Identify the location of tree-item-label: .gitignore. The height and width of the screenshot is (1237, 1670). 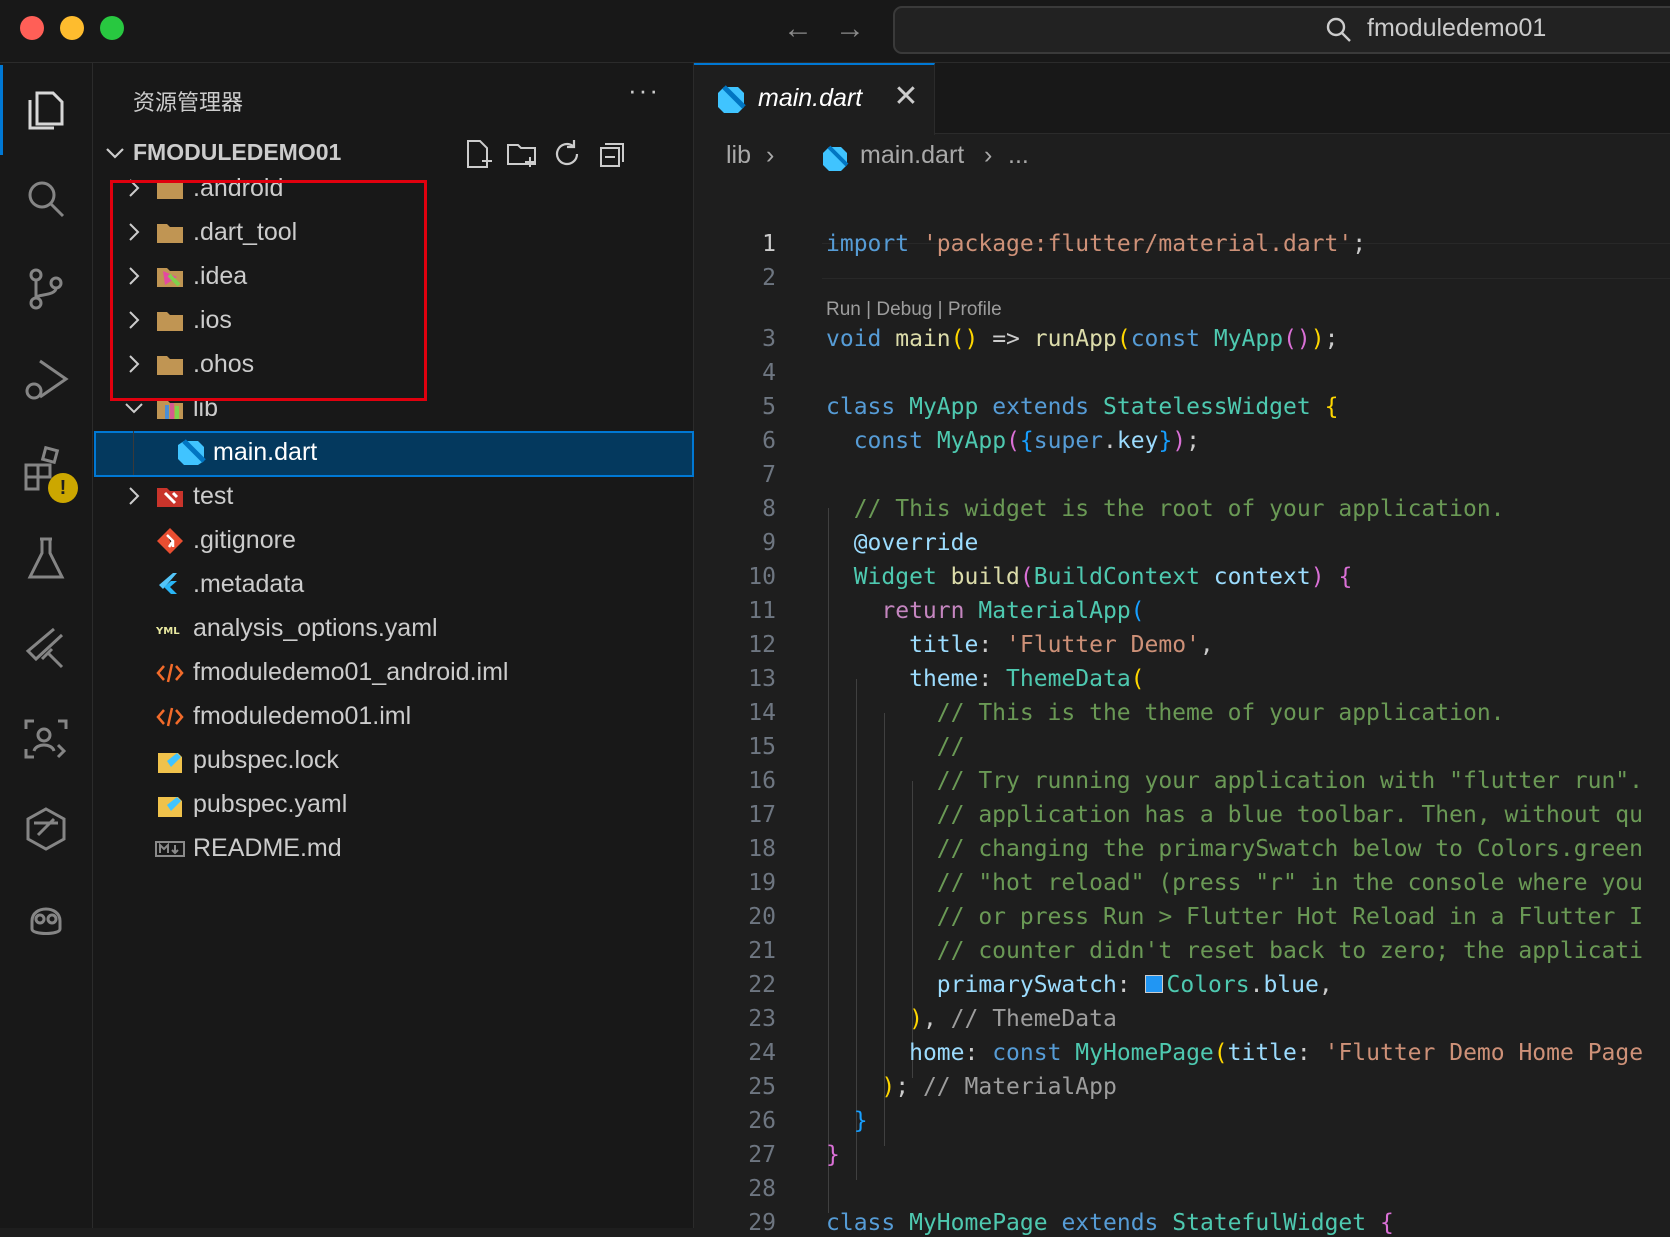
(244, 540).